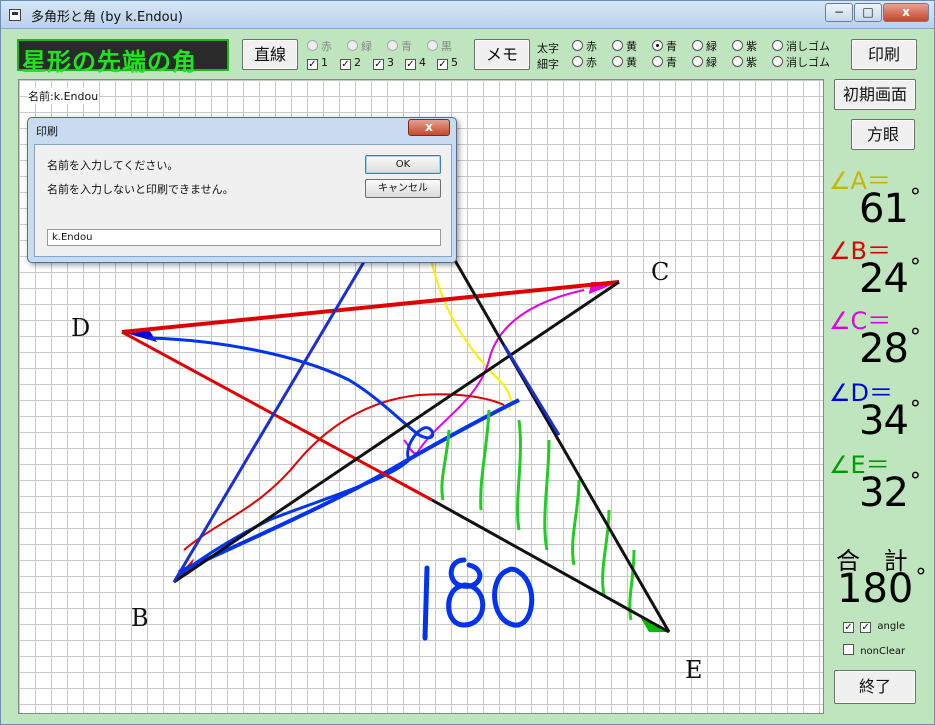 Image resolution: width=935 pixels, height=725 pixels. I want to click on line-5-checkbox: ✓ 5, so click(447, 63).